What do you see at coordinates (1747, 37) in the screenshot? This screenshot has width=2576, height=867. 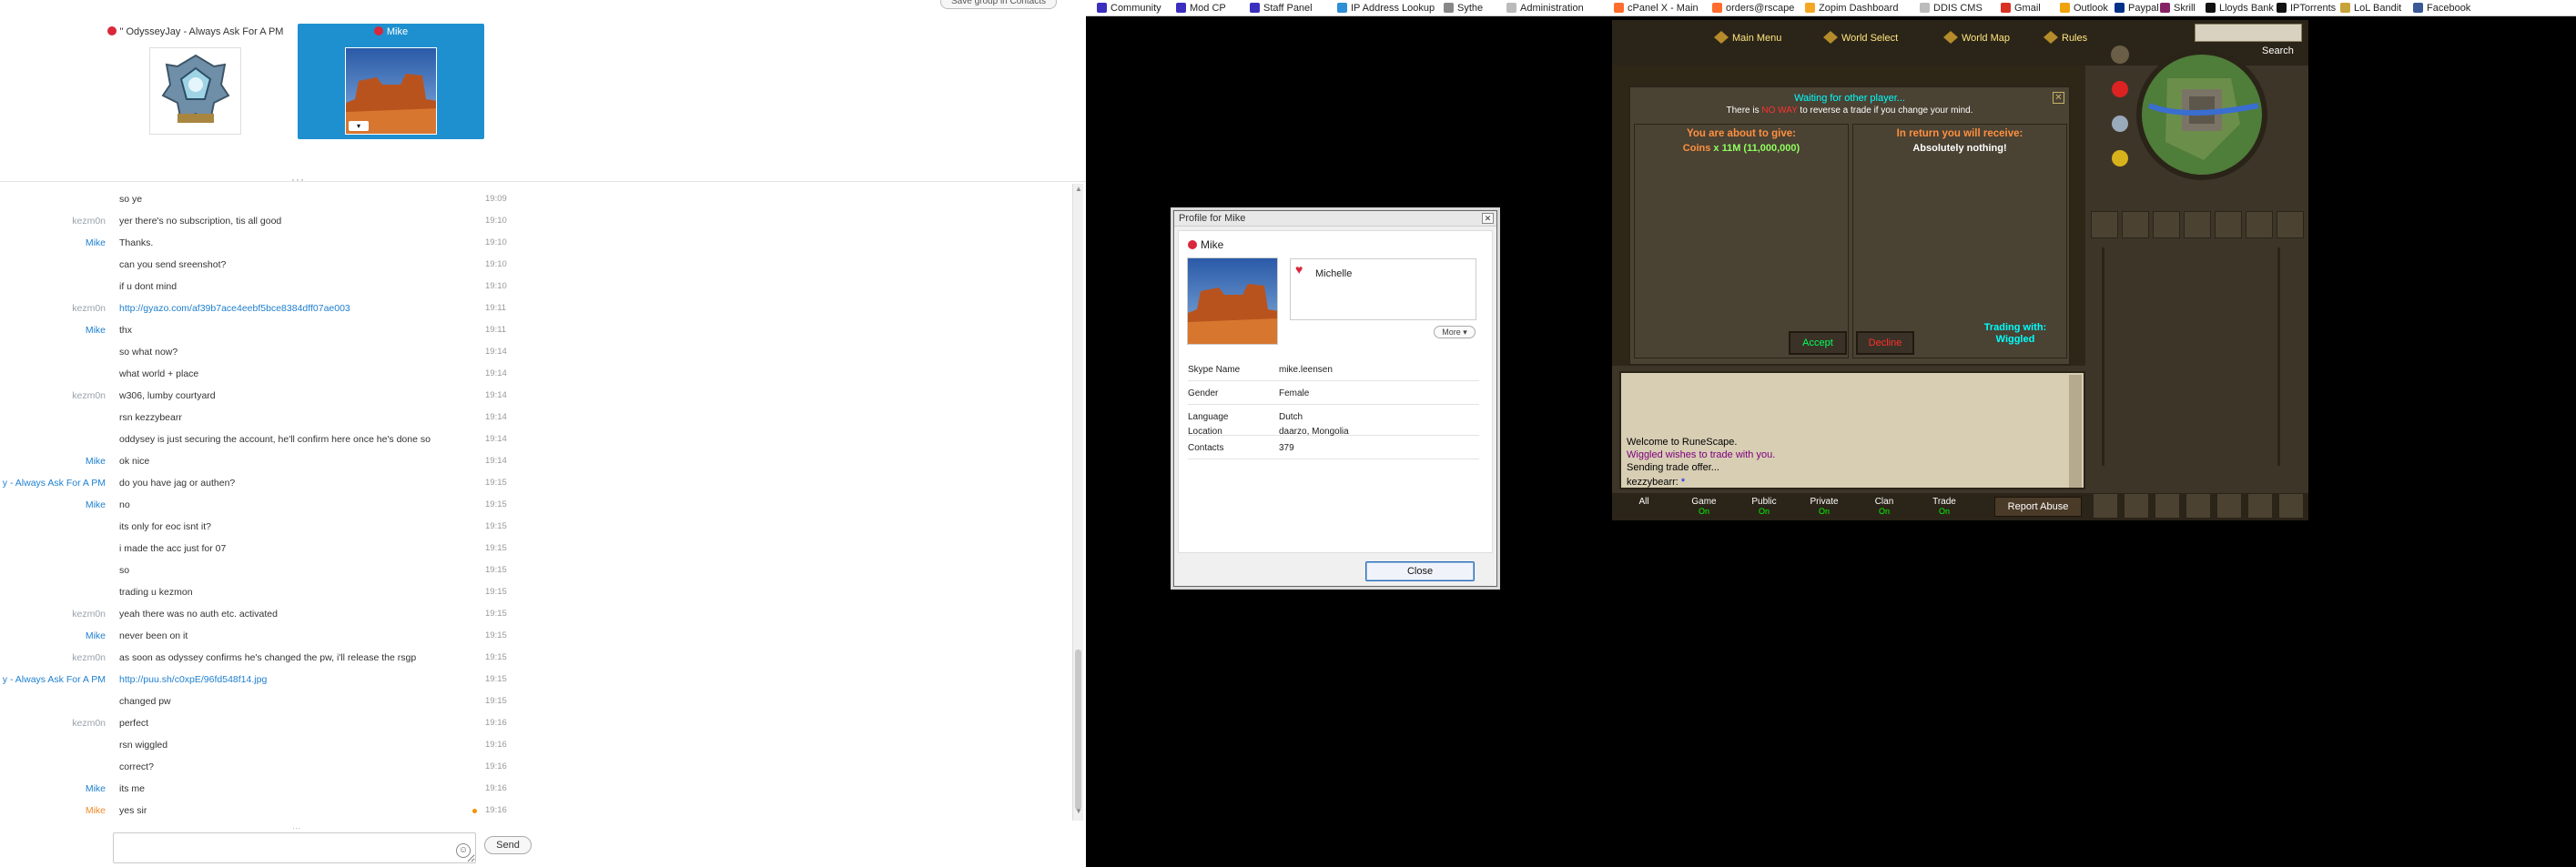 I see `main-menu-button: Main Menu` at bounding box center [1747, 37].